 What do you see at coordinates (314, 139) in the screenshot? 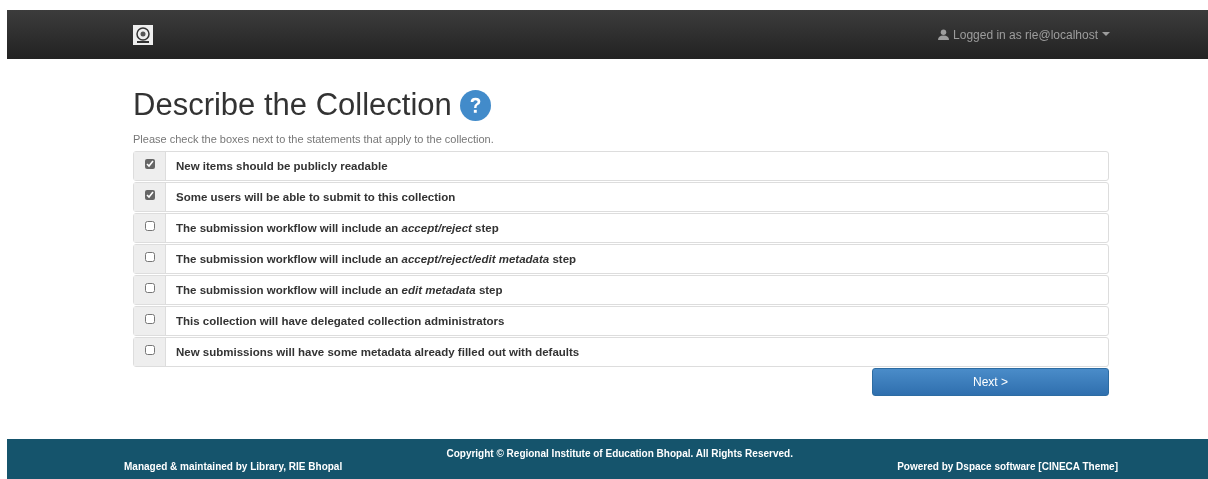
I see `instructions: Please check the boxes next to the statements that apply to the collection.` at bounding box center [314, 139].